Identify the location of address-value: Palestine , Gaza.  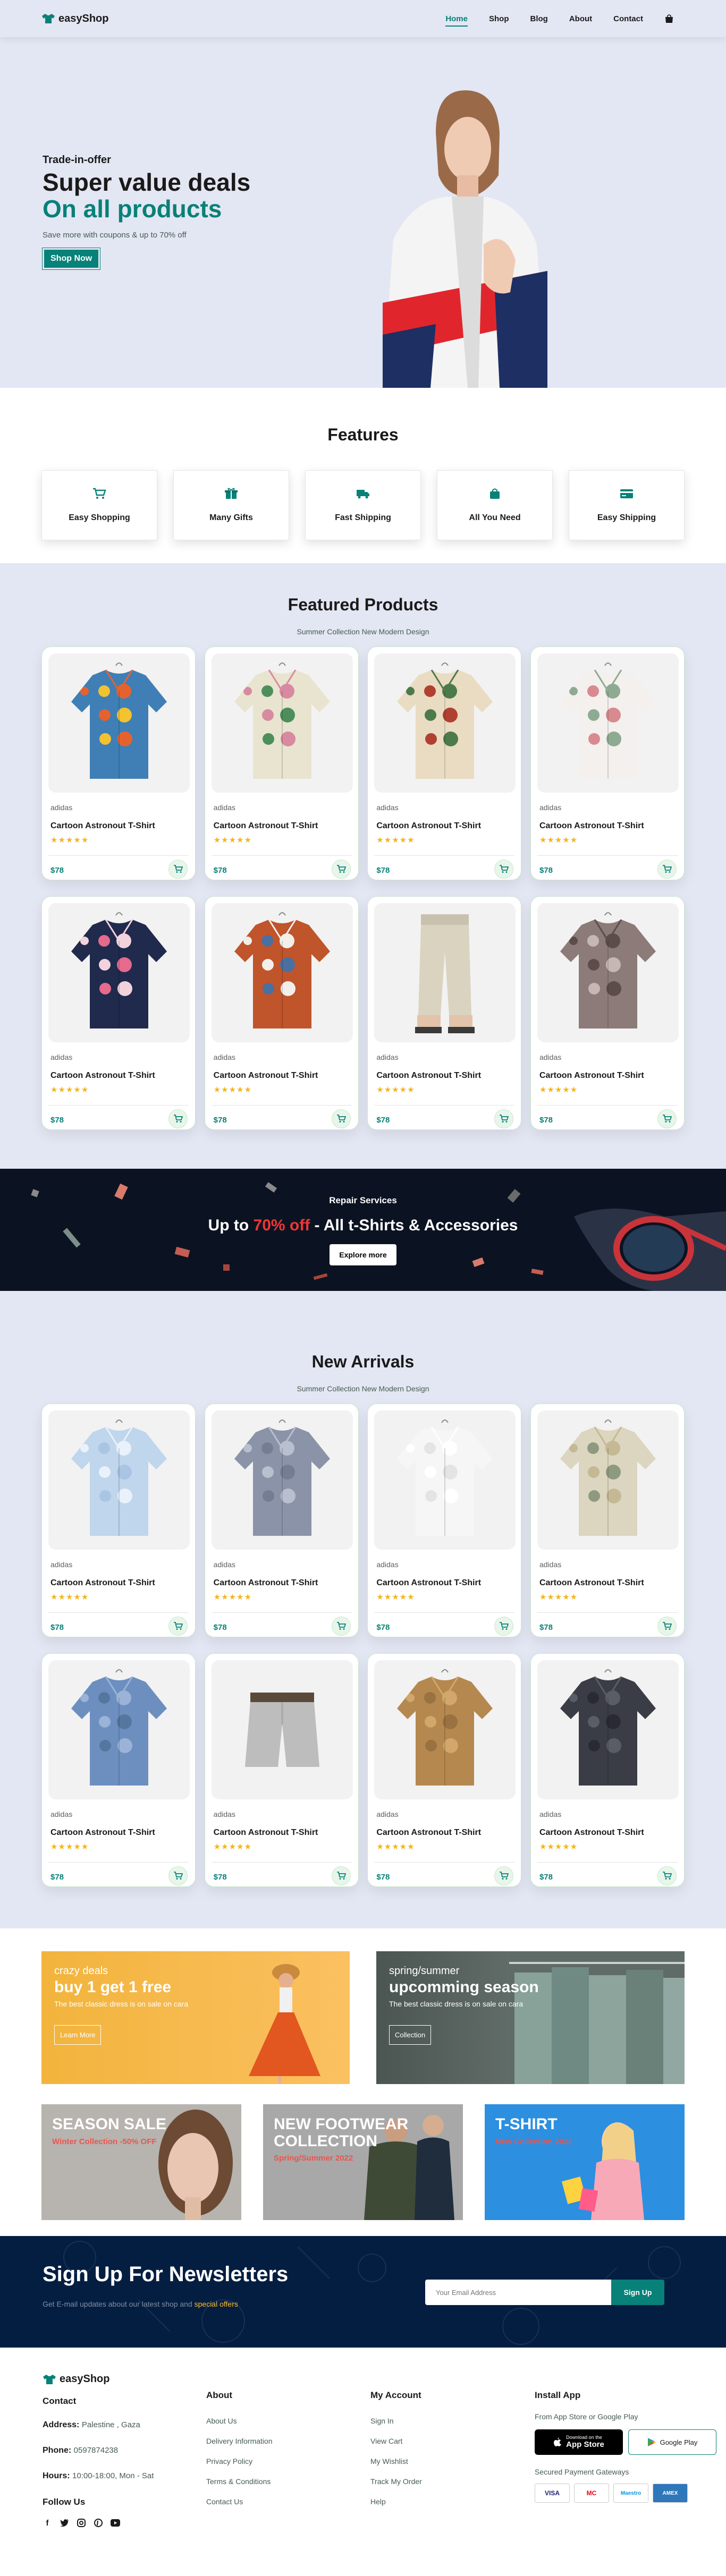
(110, 2424).